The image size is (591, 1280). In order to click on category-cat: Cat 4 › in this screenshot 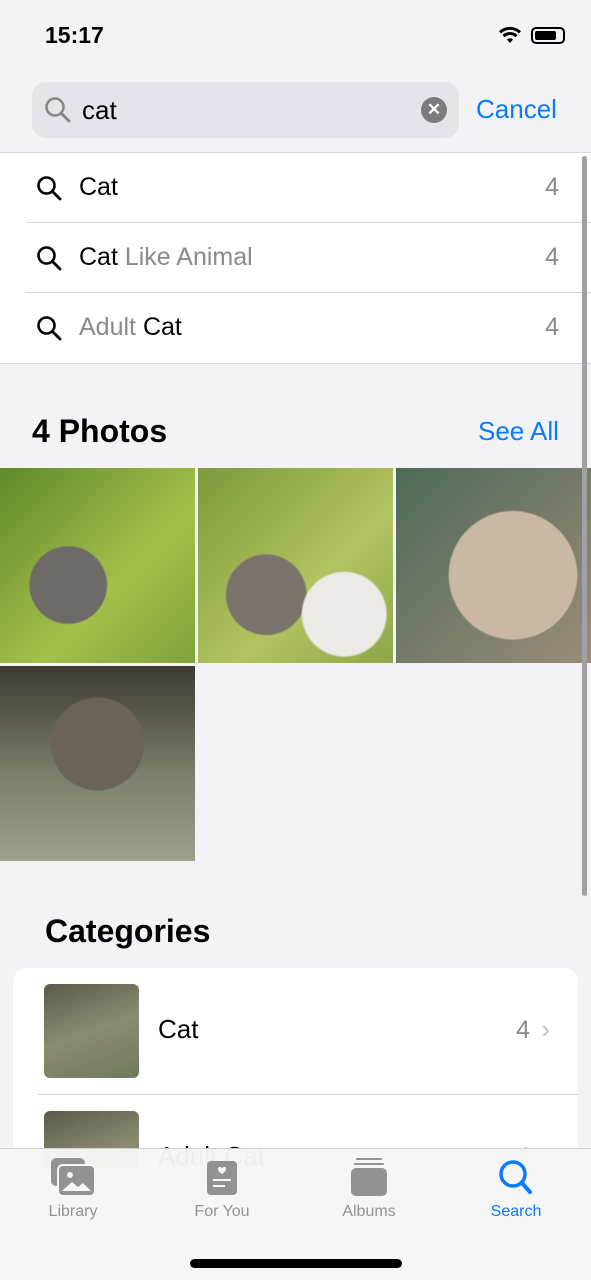, I will do `click(295, 1031)`.